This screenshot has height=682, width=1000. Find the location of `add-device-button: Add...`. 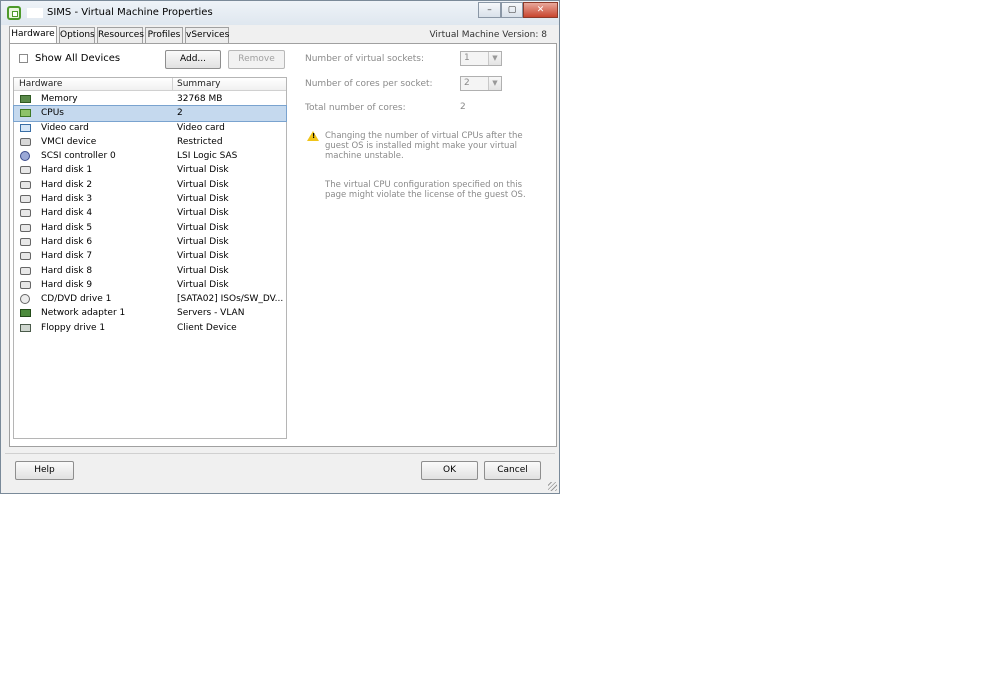

add-device-button: Add... is located at coordinates (193, 59).